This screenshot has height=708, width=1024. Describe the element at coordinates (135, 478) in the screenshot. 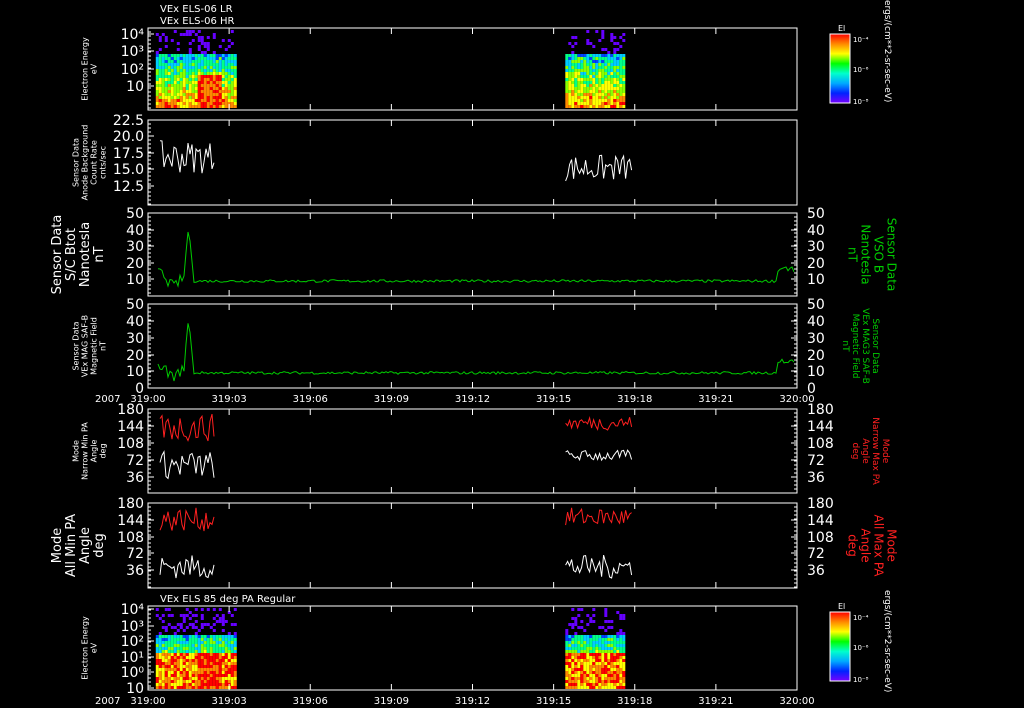

I see `y-tick-label: 36` at that location.